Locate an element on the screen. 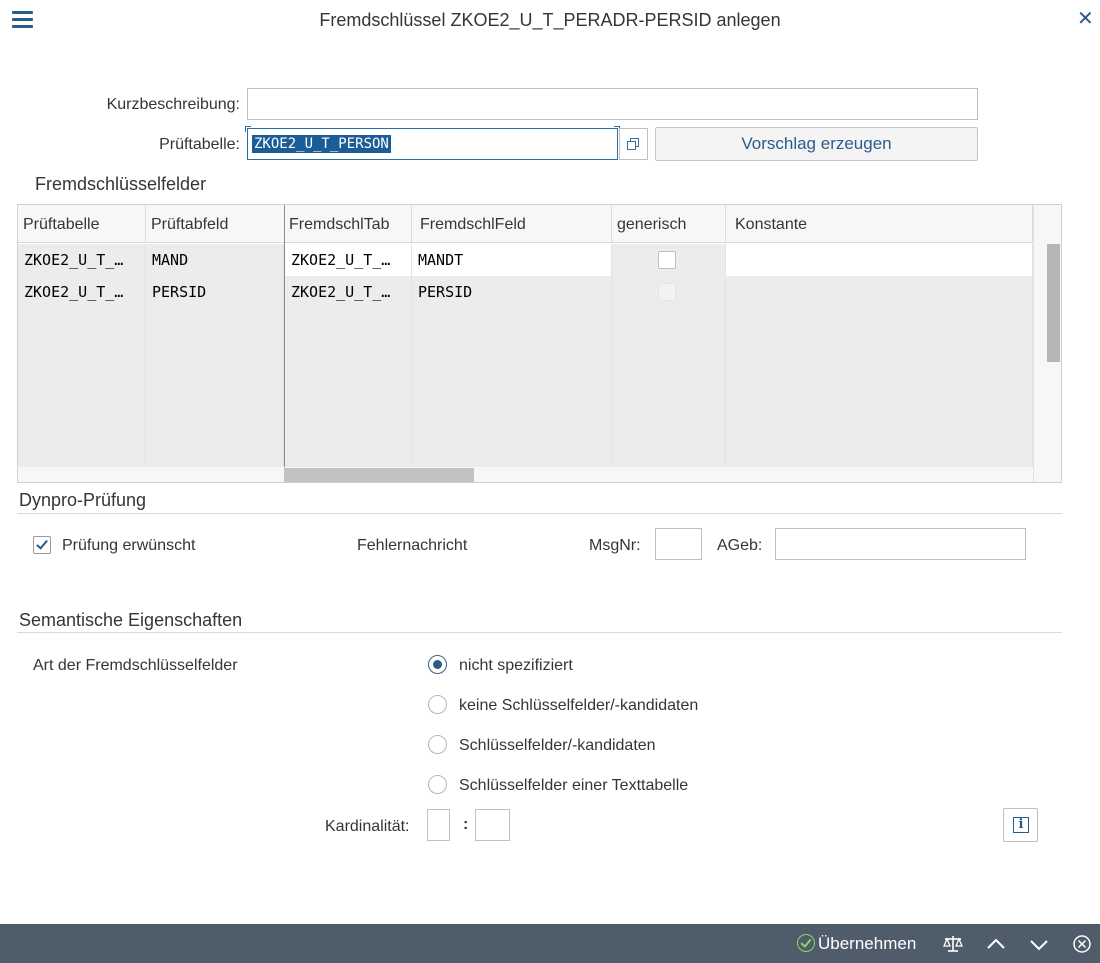 This screenshot has width=1100, height=963. radio-label: keine Schlüsselfelder/-kandidaten is located at coordinates (578, 706).